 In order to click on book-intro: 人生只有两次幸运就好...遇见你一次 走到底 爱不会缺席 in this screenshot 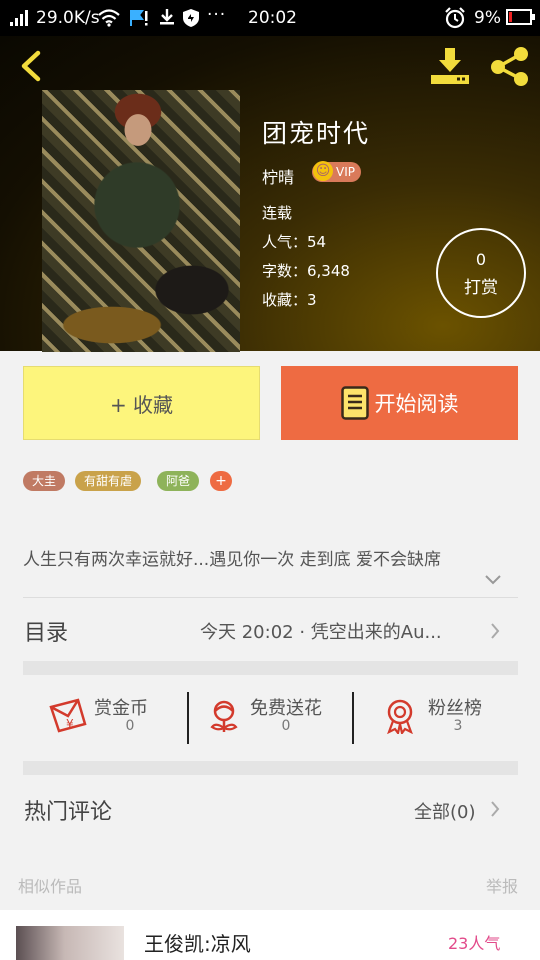, I will do `click(270, 557)`.